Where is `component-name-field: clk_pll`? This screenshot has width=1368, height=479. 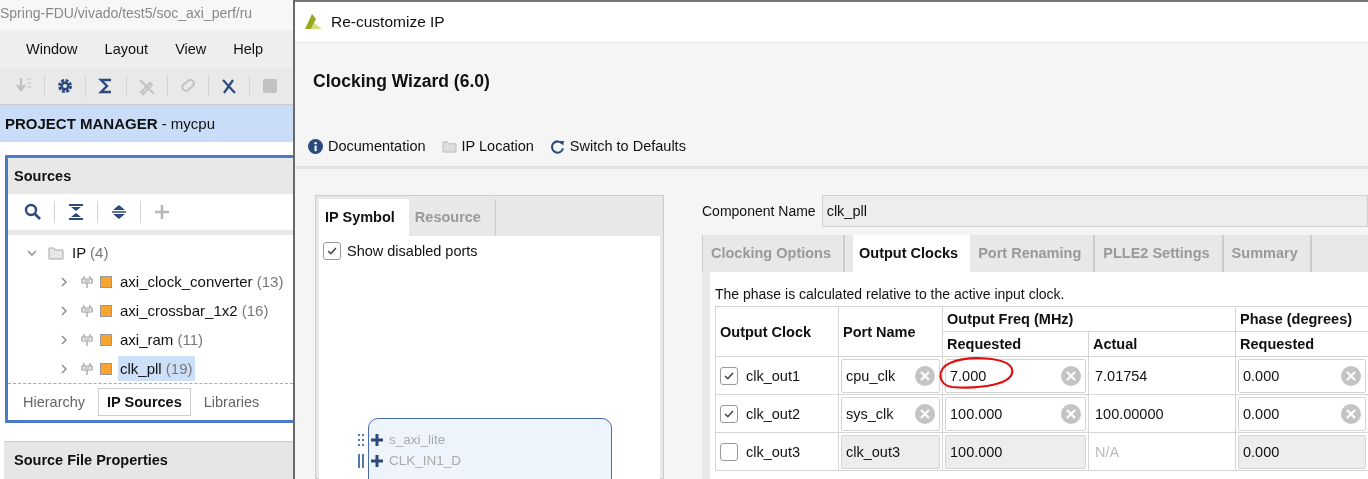
component-name-field: clk_pll is located at coordinates (1094, 211).